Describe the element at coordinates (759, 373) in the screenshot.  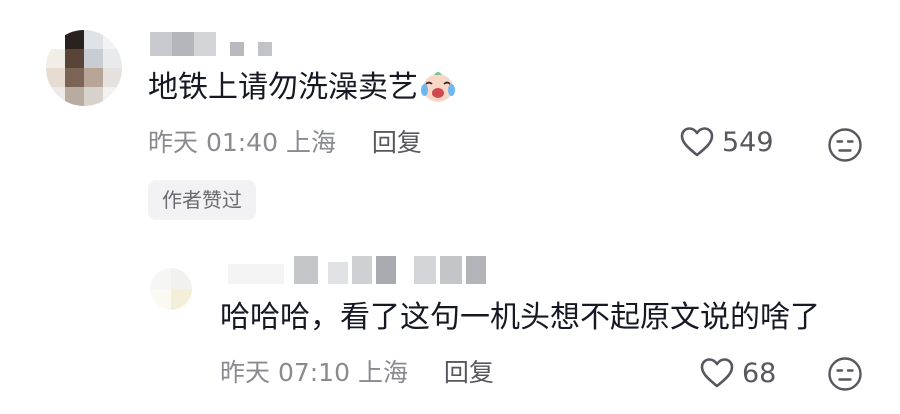
I see `reply-like-count: 68` at that location.